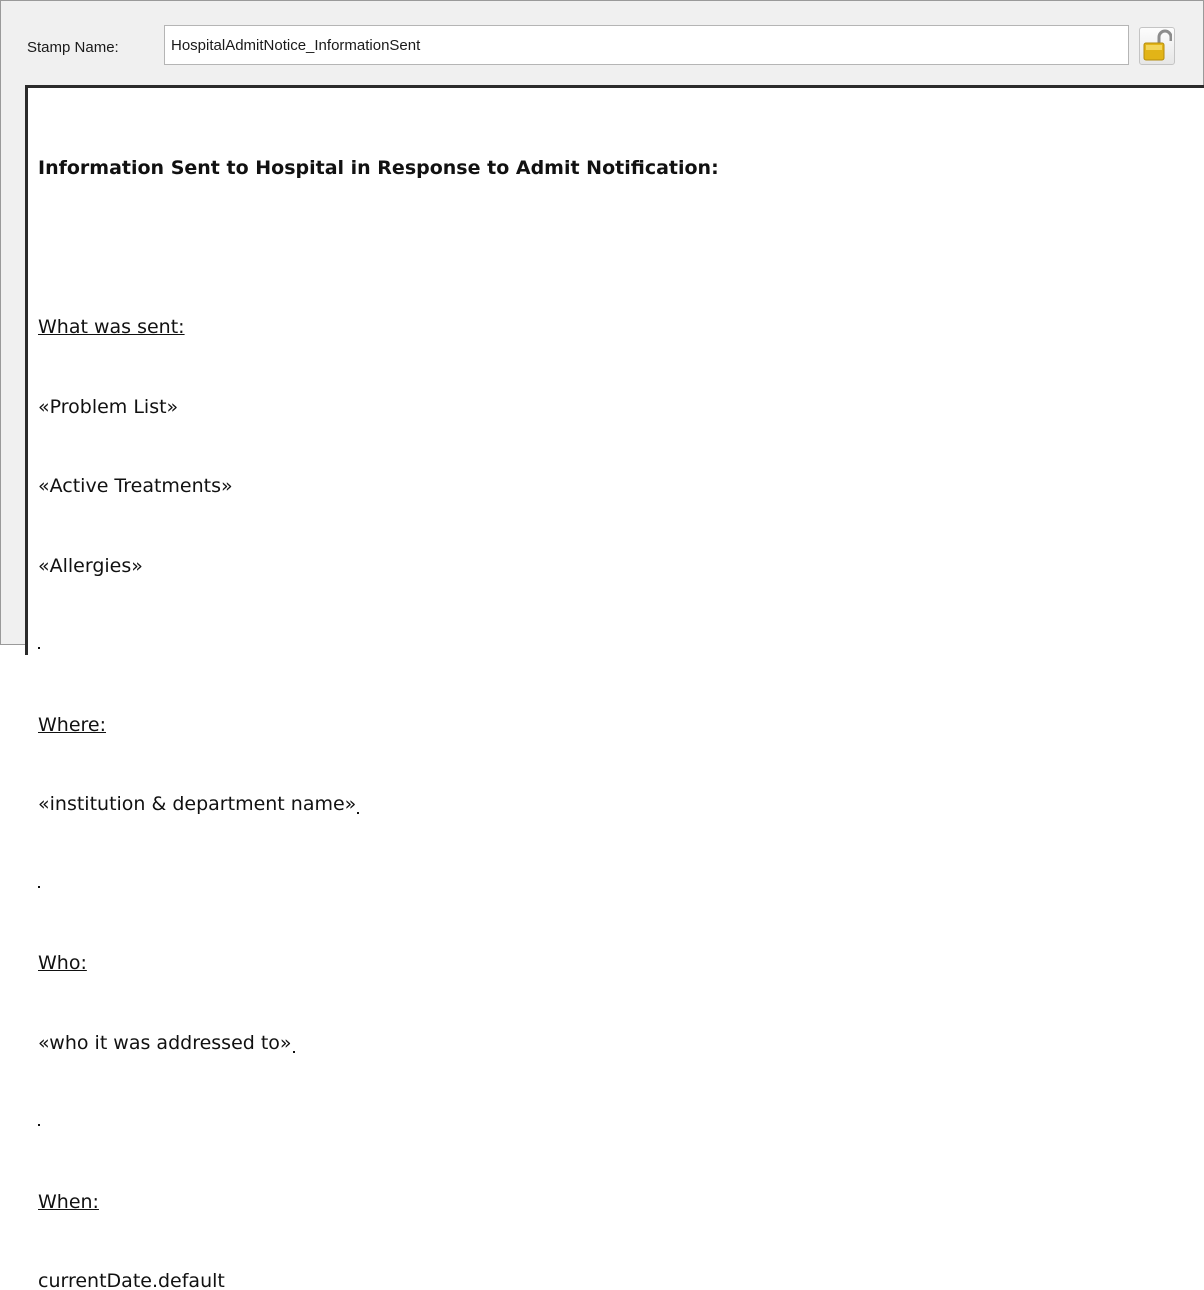  Describe the element at coordinates (108, 406) in the screenshot. I see `sent-item-problem-list: «Problem List»` at that location.